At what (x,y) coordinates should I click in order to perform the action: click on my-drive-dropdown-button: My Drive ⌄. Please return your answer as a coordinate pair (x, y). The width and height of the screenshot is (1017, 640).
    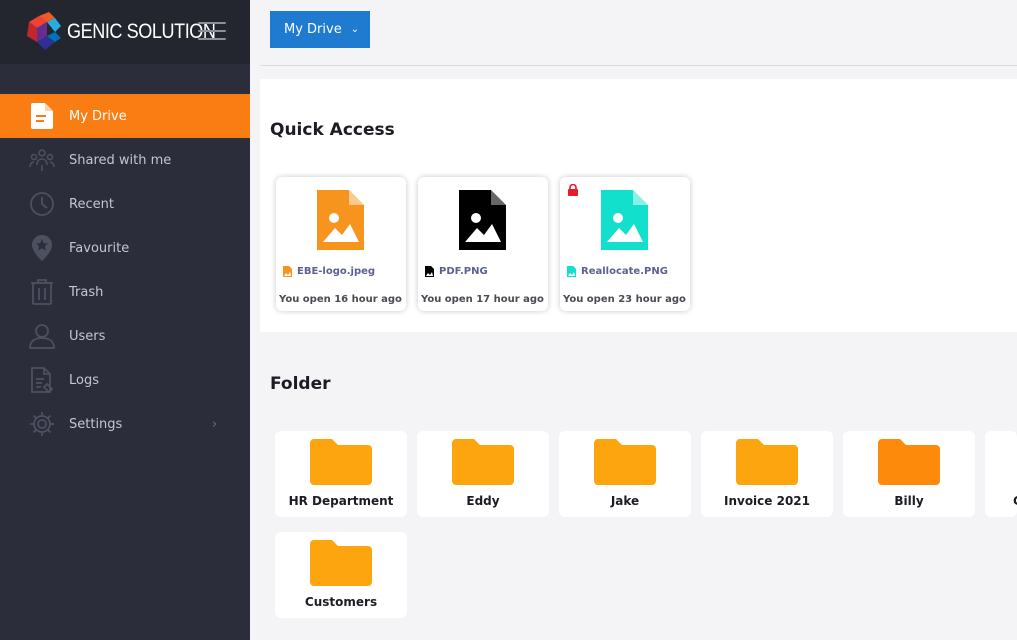
    Looking at the image, I should click on (320, 29).